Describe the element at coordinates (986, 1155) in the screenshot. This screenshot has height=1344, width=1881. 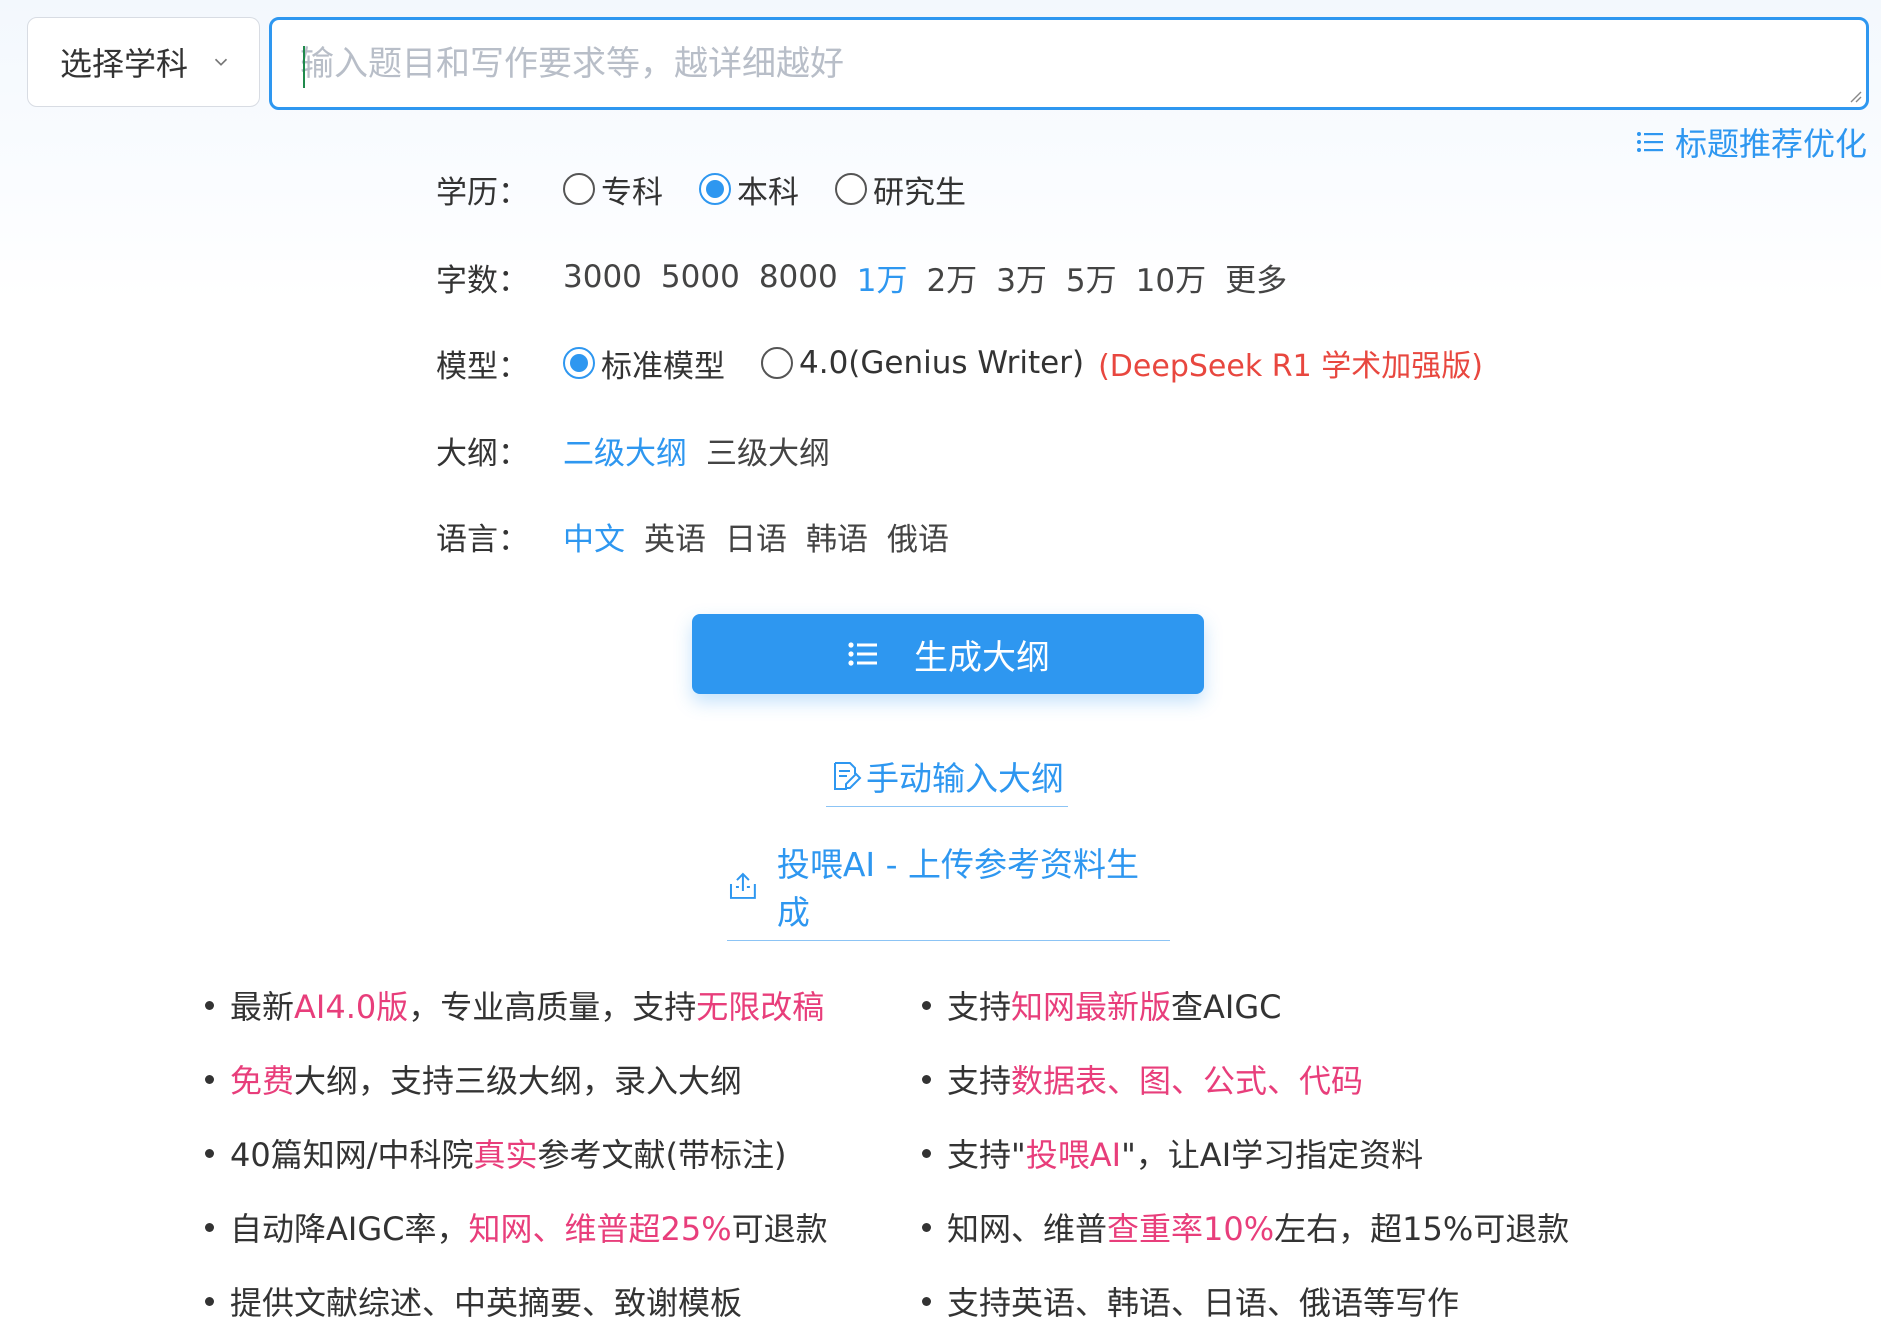
I see `feature-text: 支持"` at that location.